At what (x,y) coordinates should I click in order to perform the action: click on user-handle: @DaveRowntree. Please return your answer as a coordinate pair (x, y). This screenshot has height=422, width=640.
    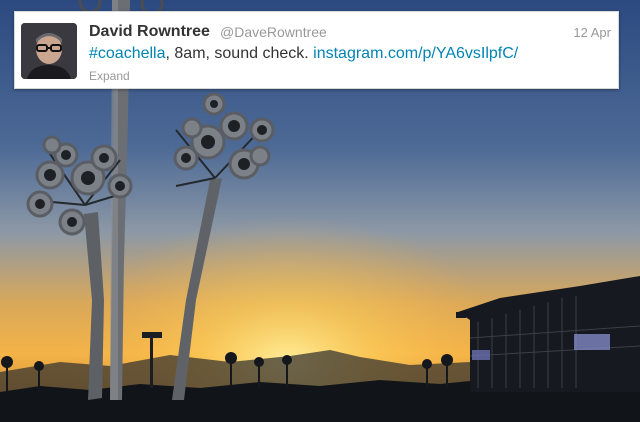
    Looking at the image, I should click on (273, 32).